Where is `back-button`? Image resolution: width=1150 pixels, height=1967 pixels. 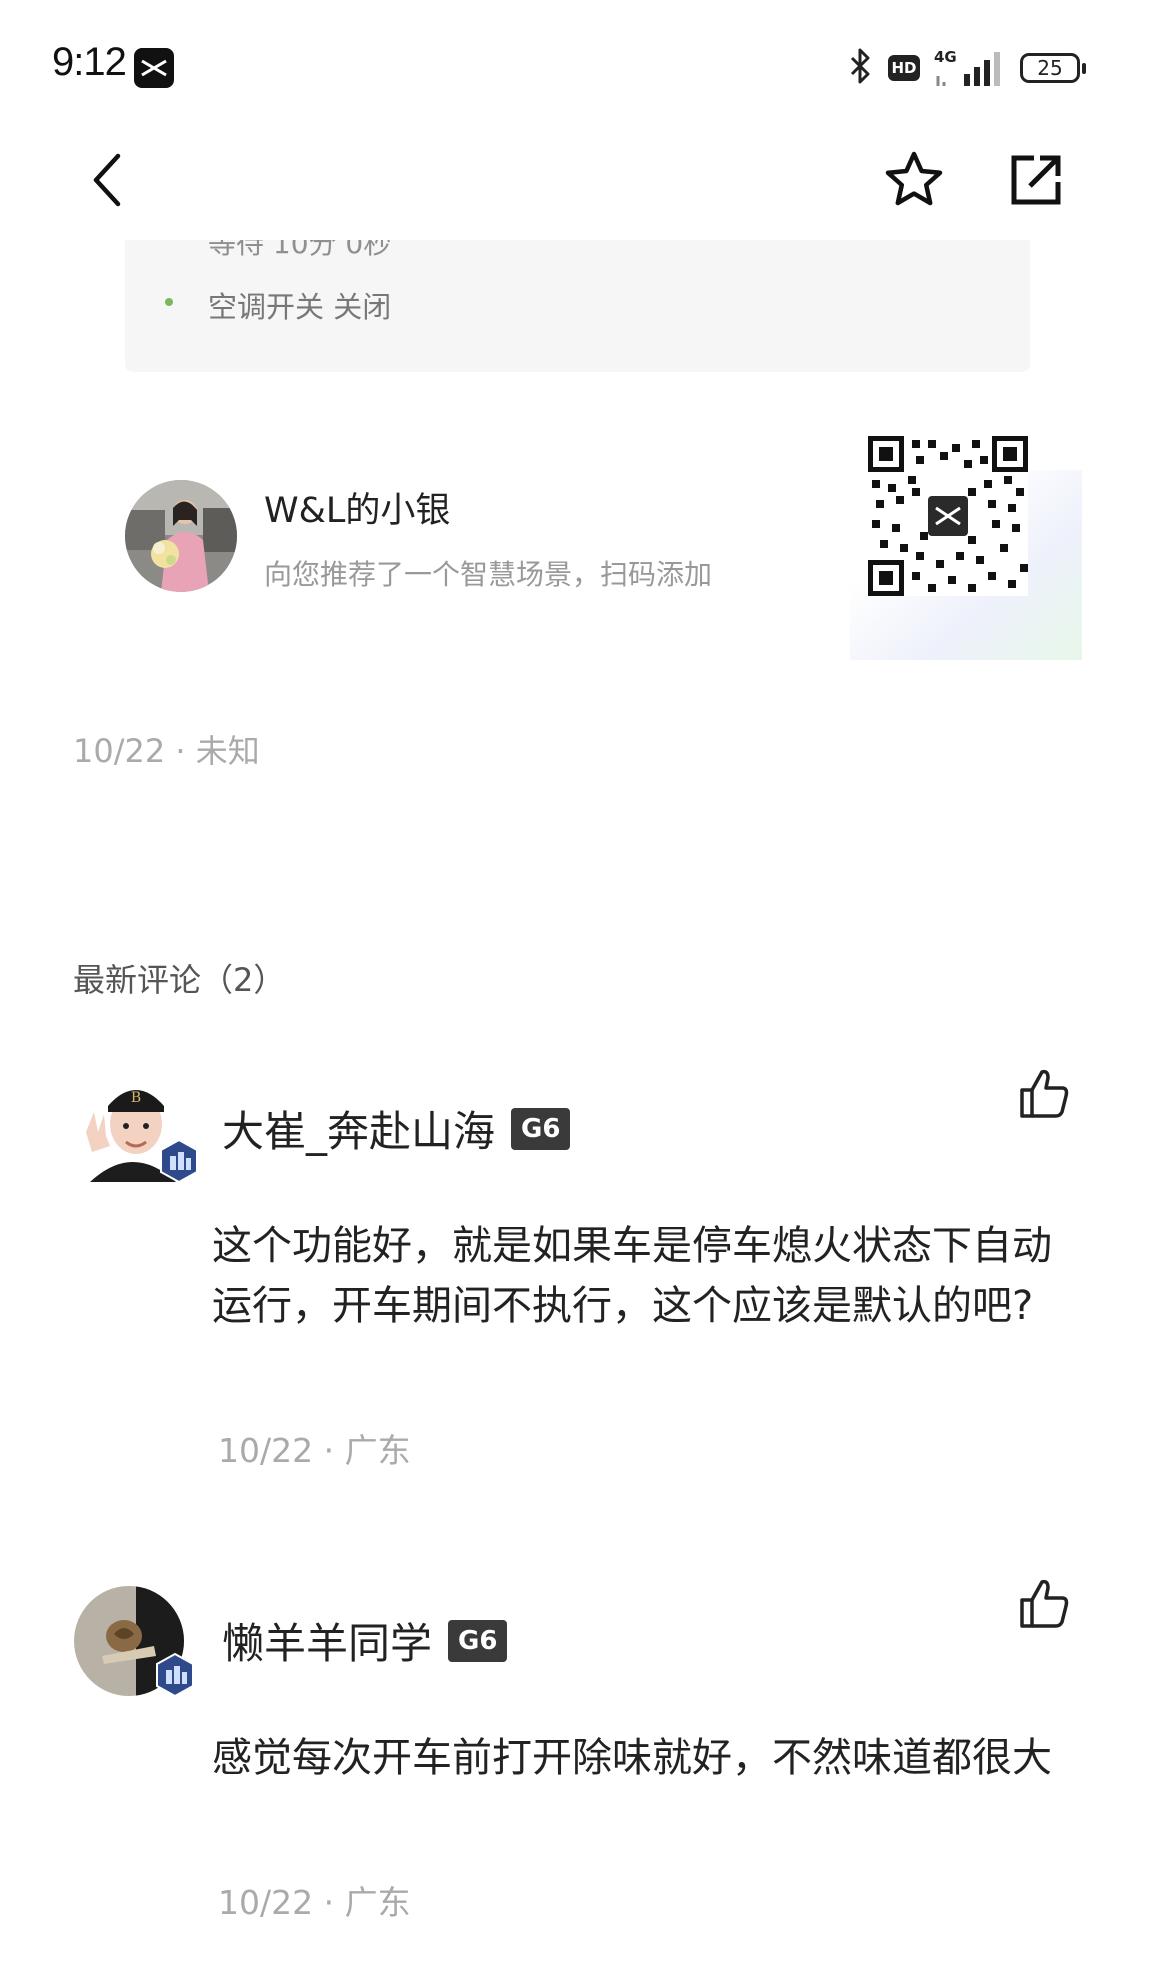 back-button is located at coordinates (108, 180).